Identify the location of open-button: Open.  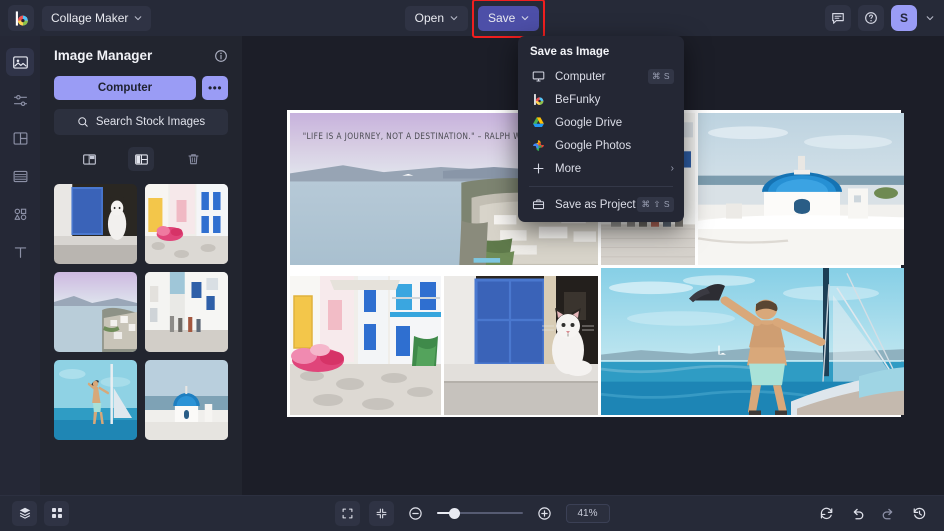
(436, 18).